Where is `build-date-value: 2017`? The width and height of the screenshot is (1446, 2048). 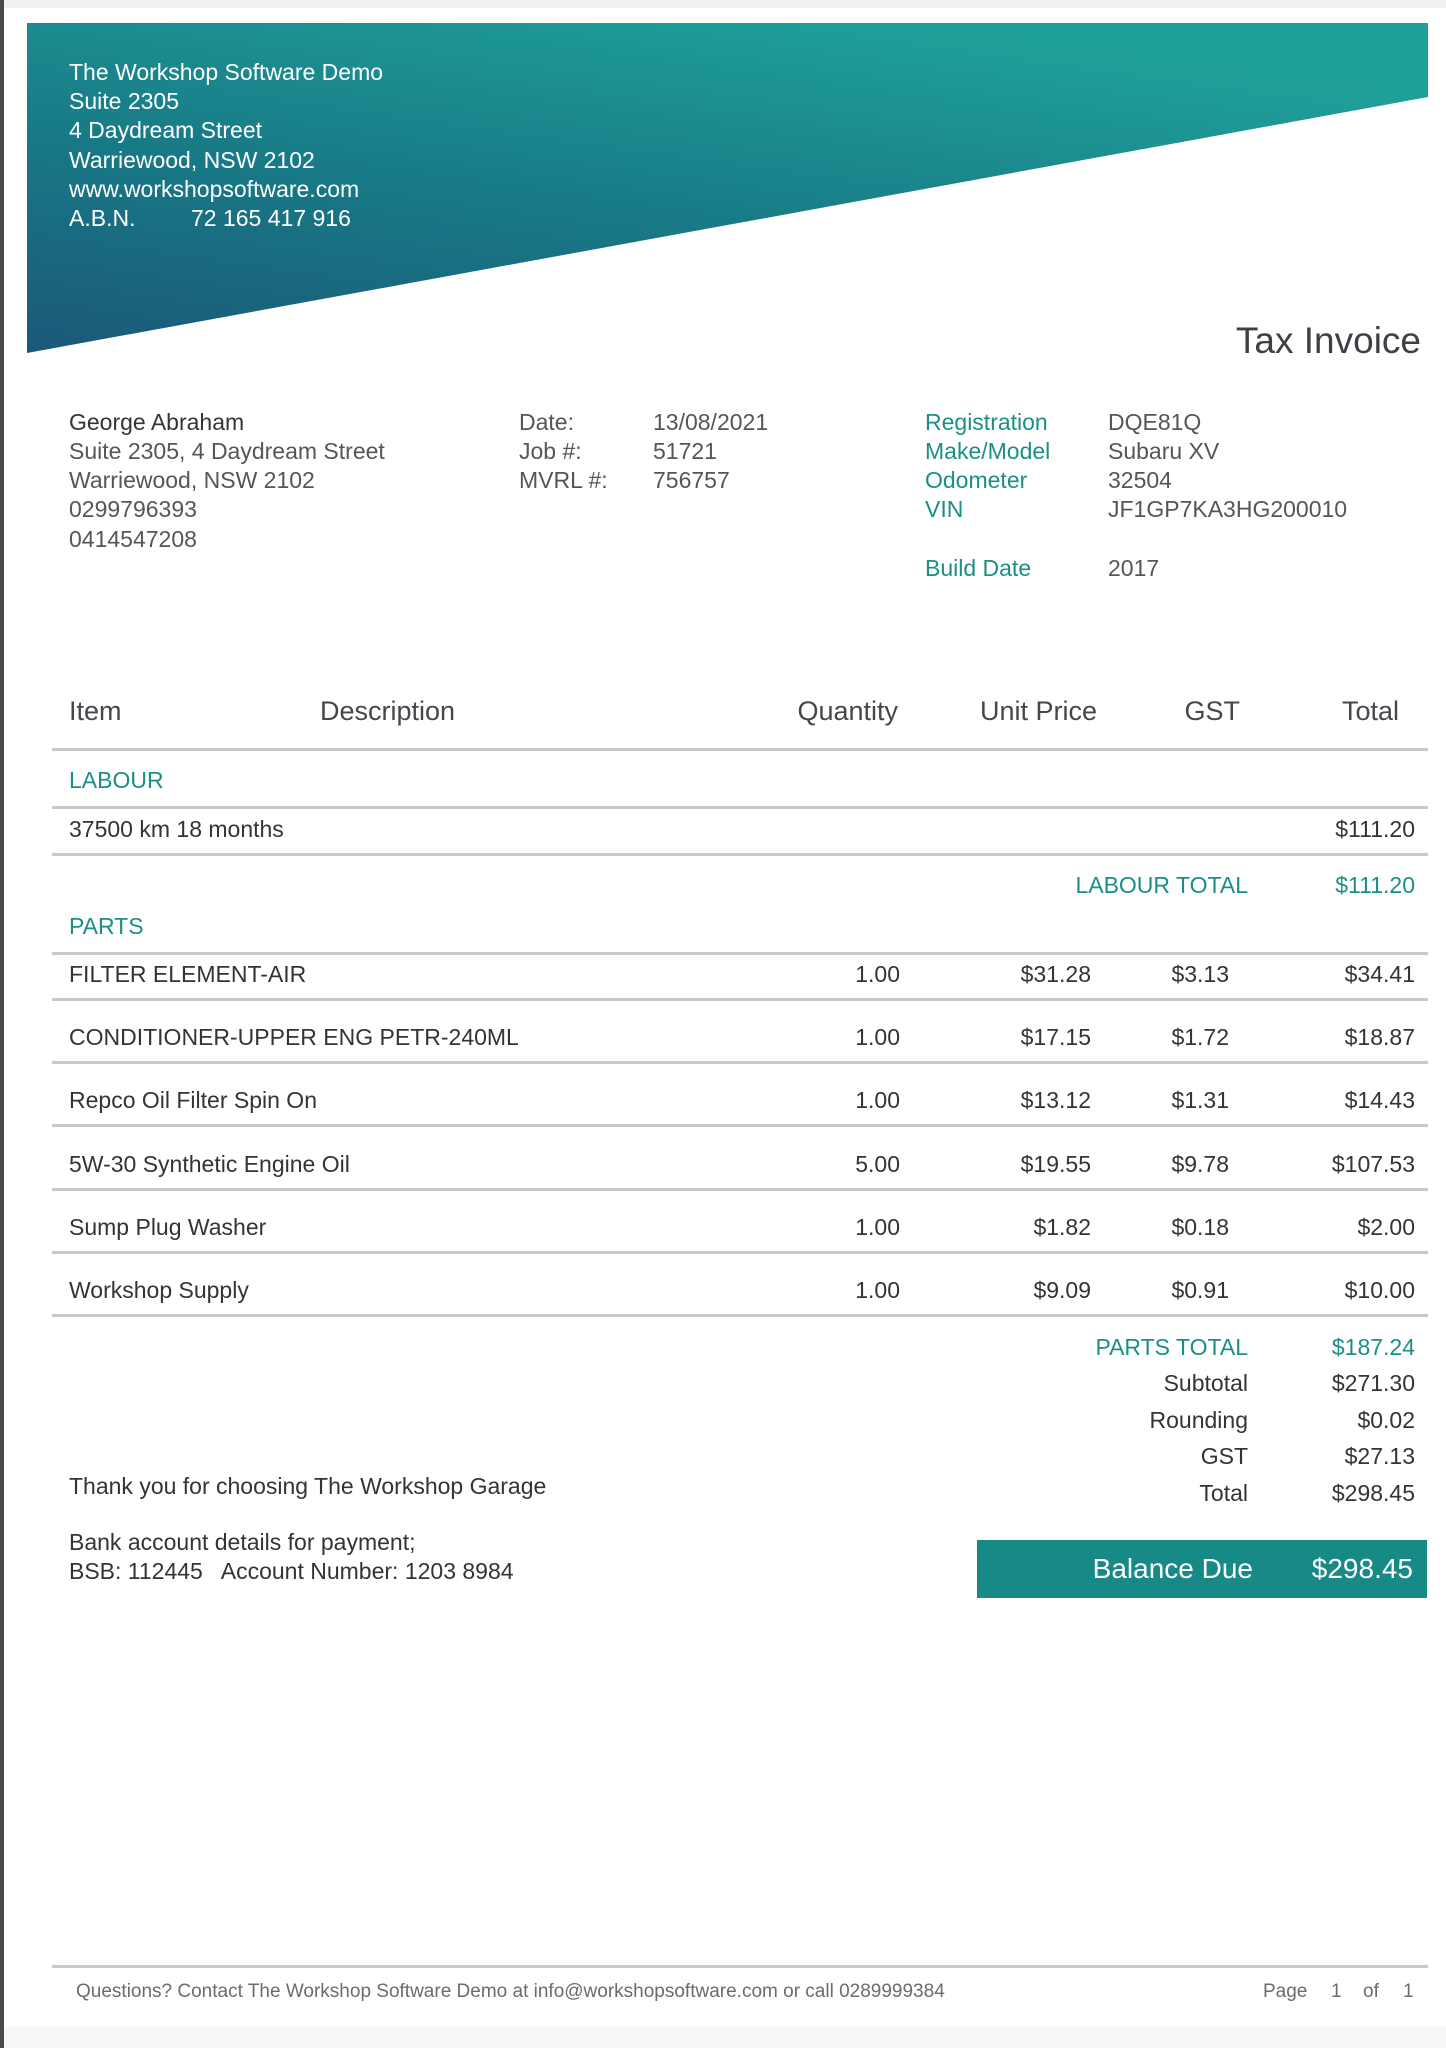 build-date-value: 2017 is located at coordinates (1134, 568).